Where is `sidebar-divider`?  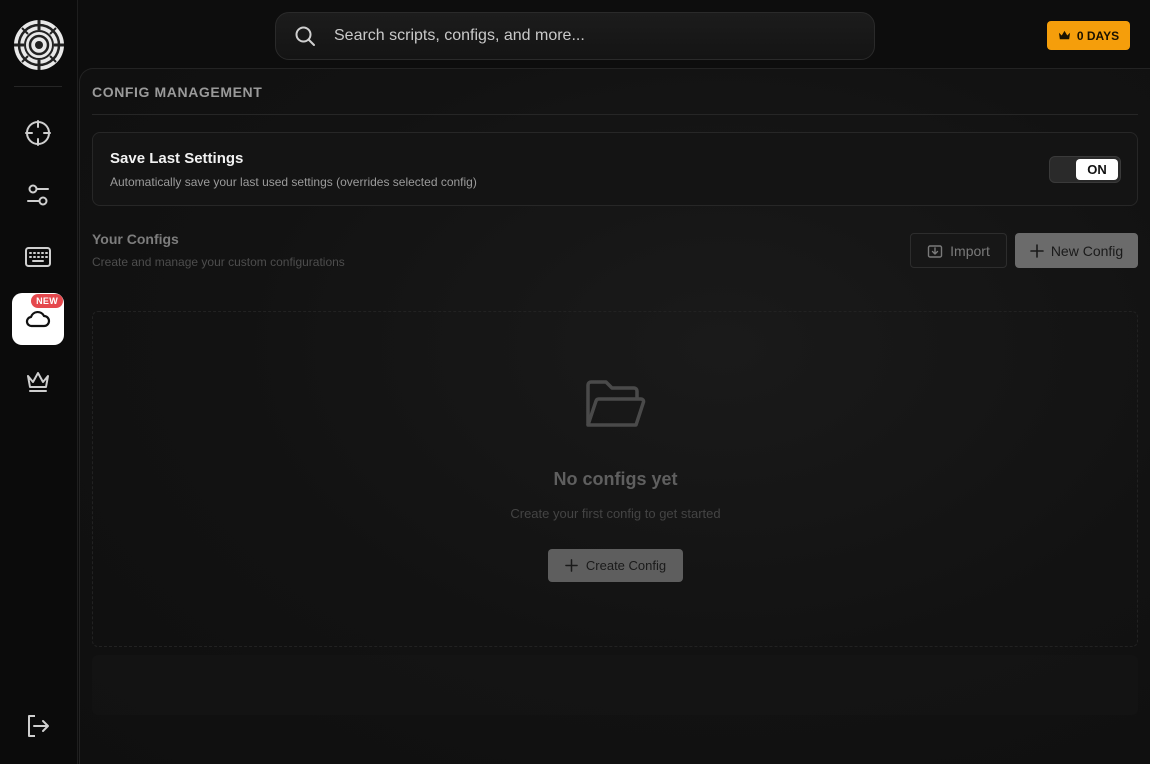 sidebar-divider is located at coordinates (38, 86).